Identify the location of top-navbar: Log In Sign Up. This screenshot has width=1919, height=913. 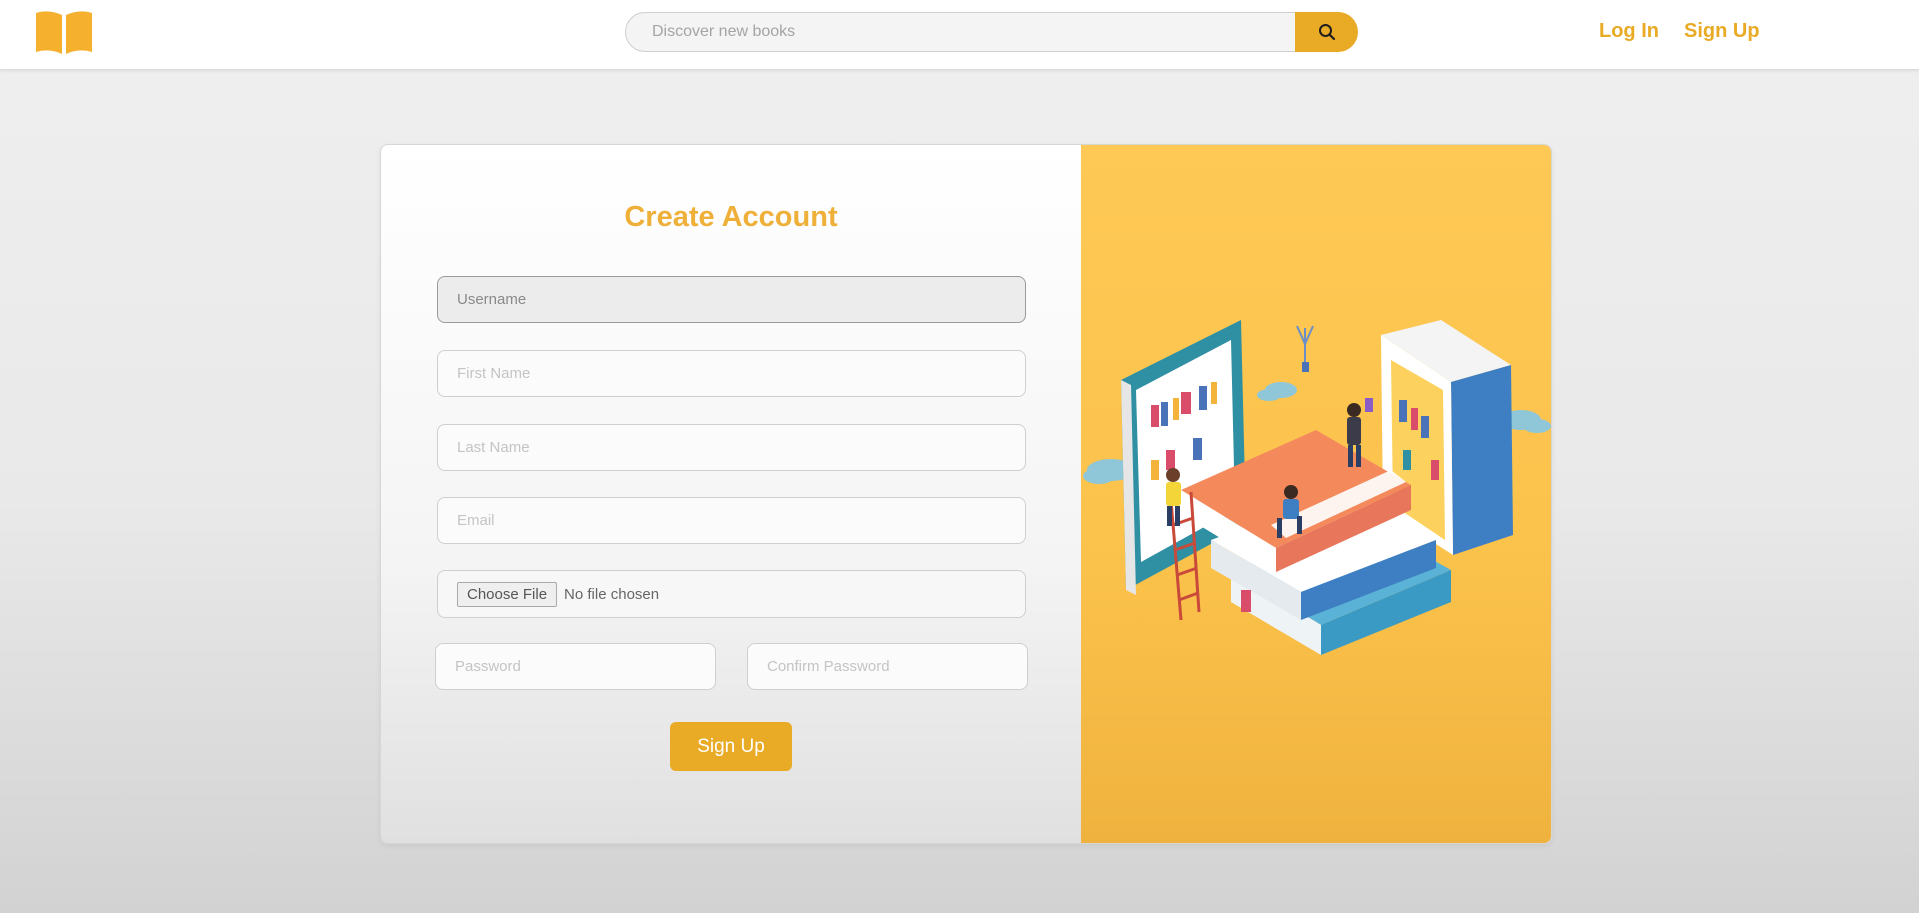
(959, 35).